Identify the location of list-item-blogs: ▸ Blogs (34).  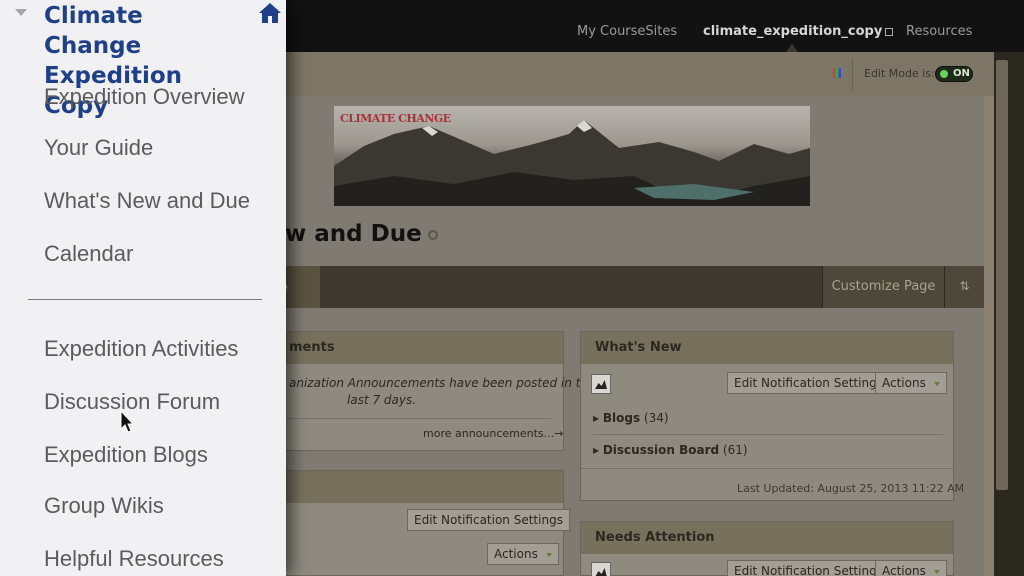
(631, 418).